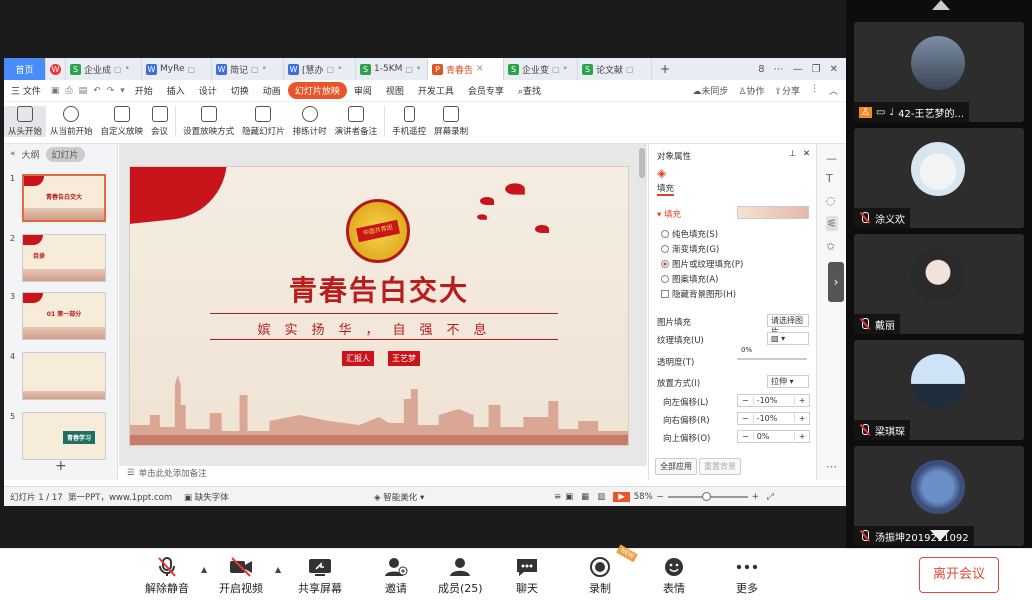 Image resolution: width=1032 pixels, height=600 pixels. I want to click on tab-outline: 大纲, so click(31, 154).